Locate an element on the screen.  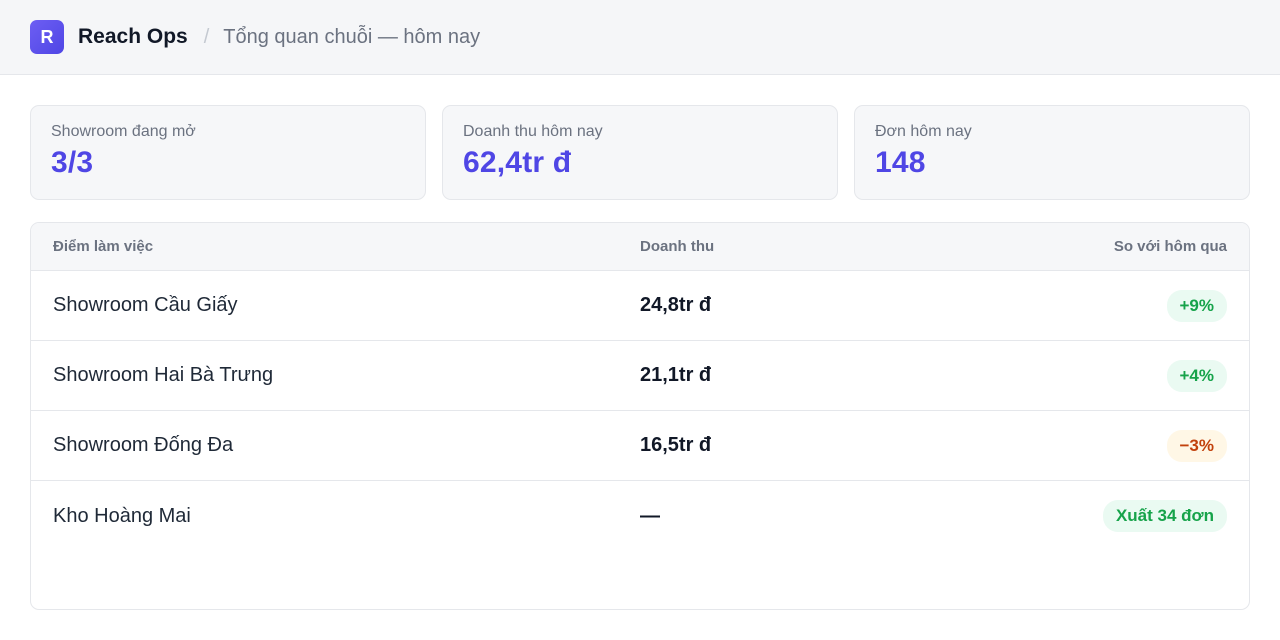
change-badge: +9% is located at coordinates (1196, 305).